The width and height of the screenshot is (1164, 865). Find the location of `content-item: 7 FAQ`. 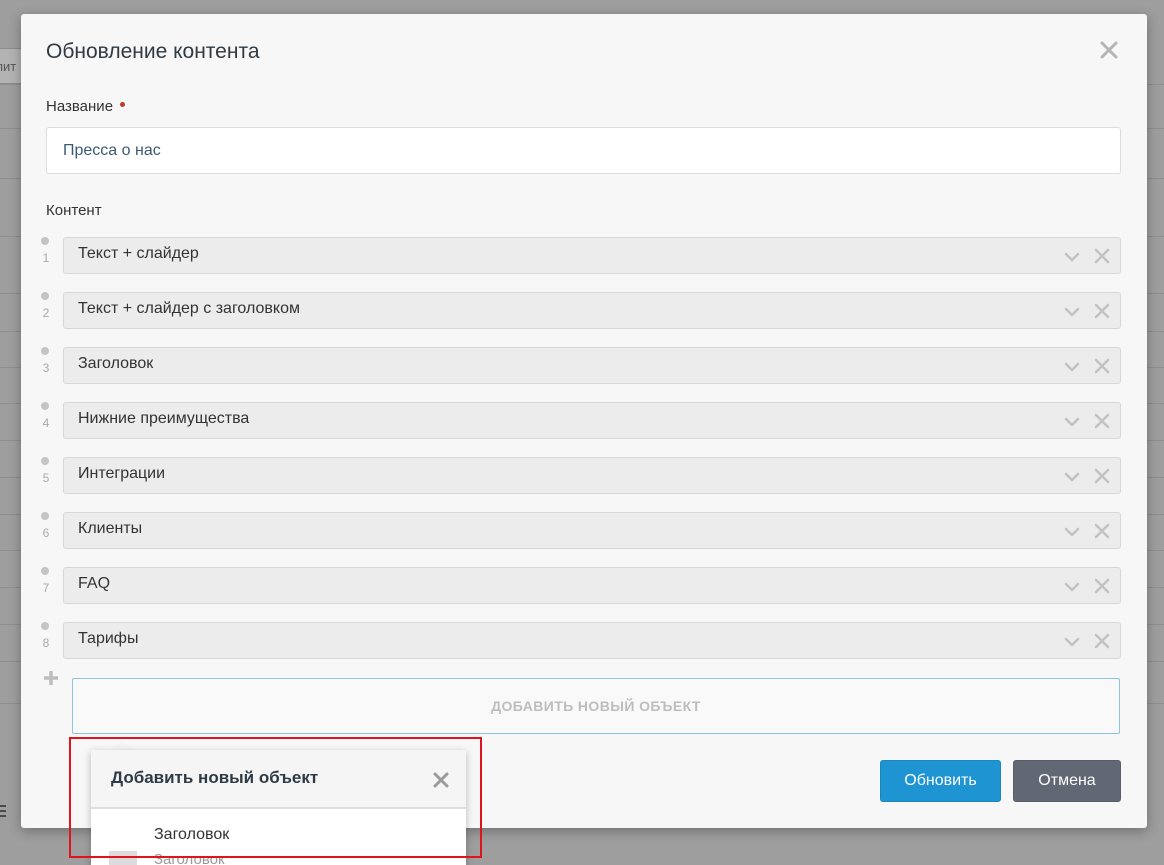

content-item: 7 FAQ is located at coordinates (584, 585).